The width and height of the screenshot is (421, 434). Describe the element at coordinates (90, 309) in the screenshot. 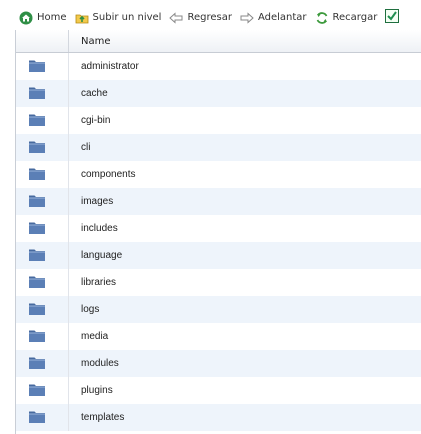

I see `row-name: logs` at that location.